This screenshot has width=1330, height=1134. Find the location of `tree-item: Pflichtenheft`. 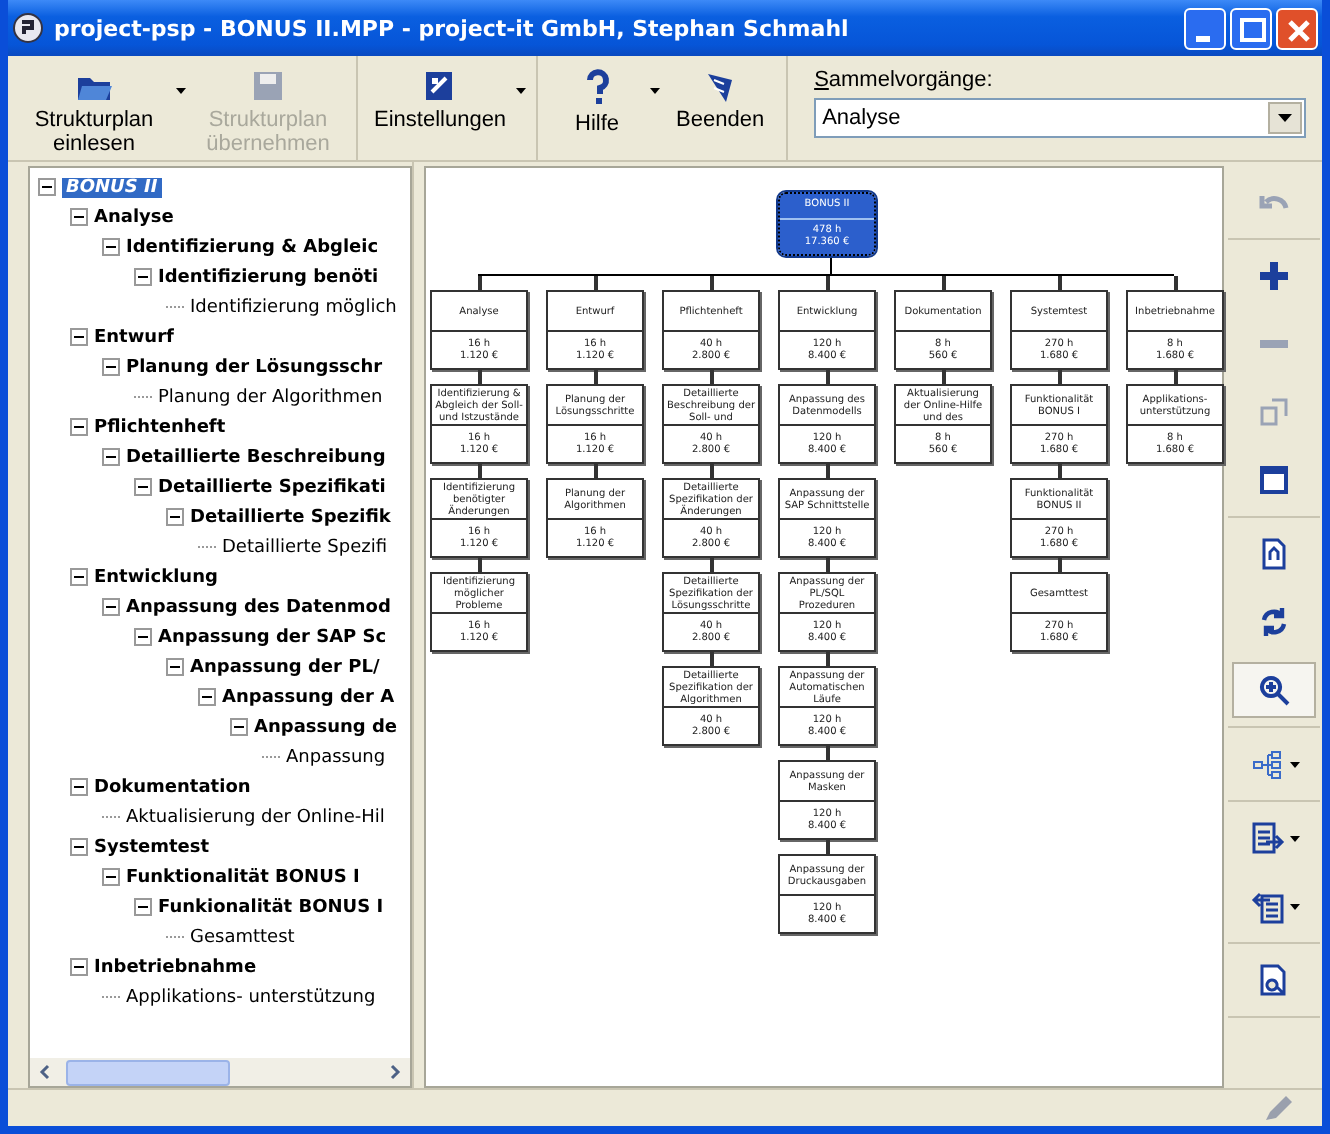

tree-item: Pflichtenheft is located at coordinates (160, 427).